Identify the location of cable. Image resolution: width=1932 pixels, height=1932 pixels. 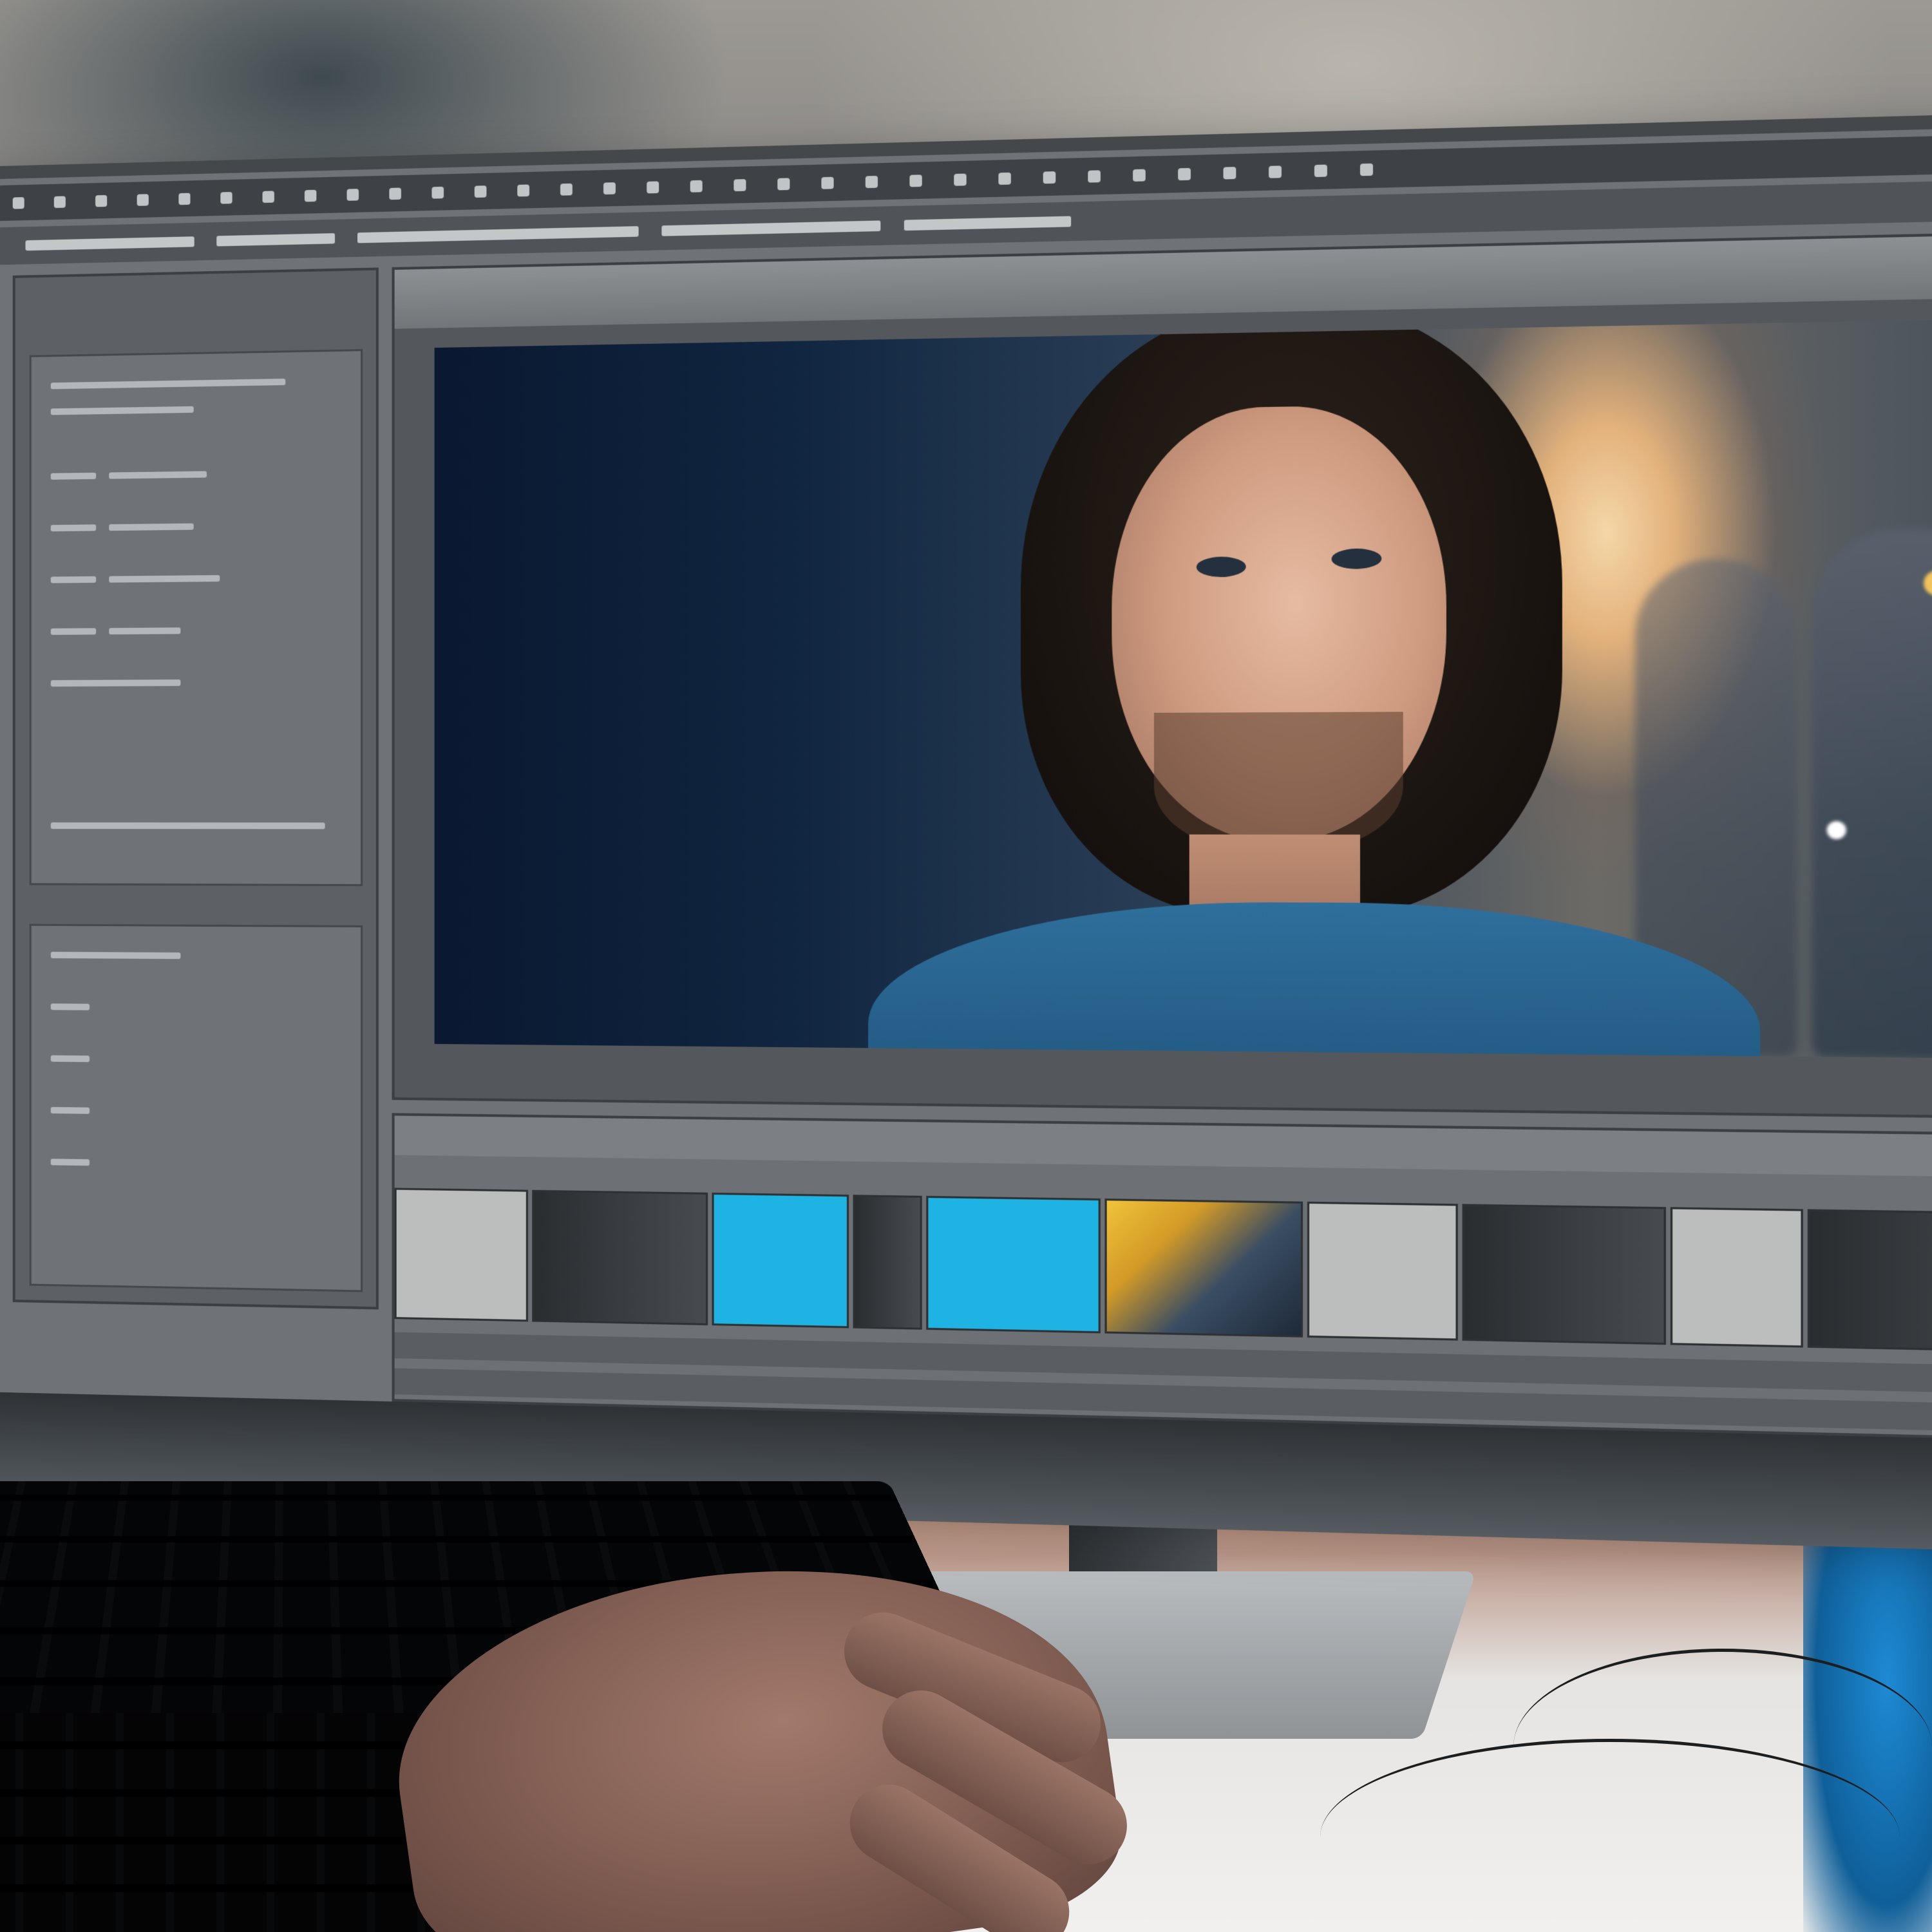
(1610, 1836).